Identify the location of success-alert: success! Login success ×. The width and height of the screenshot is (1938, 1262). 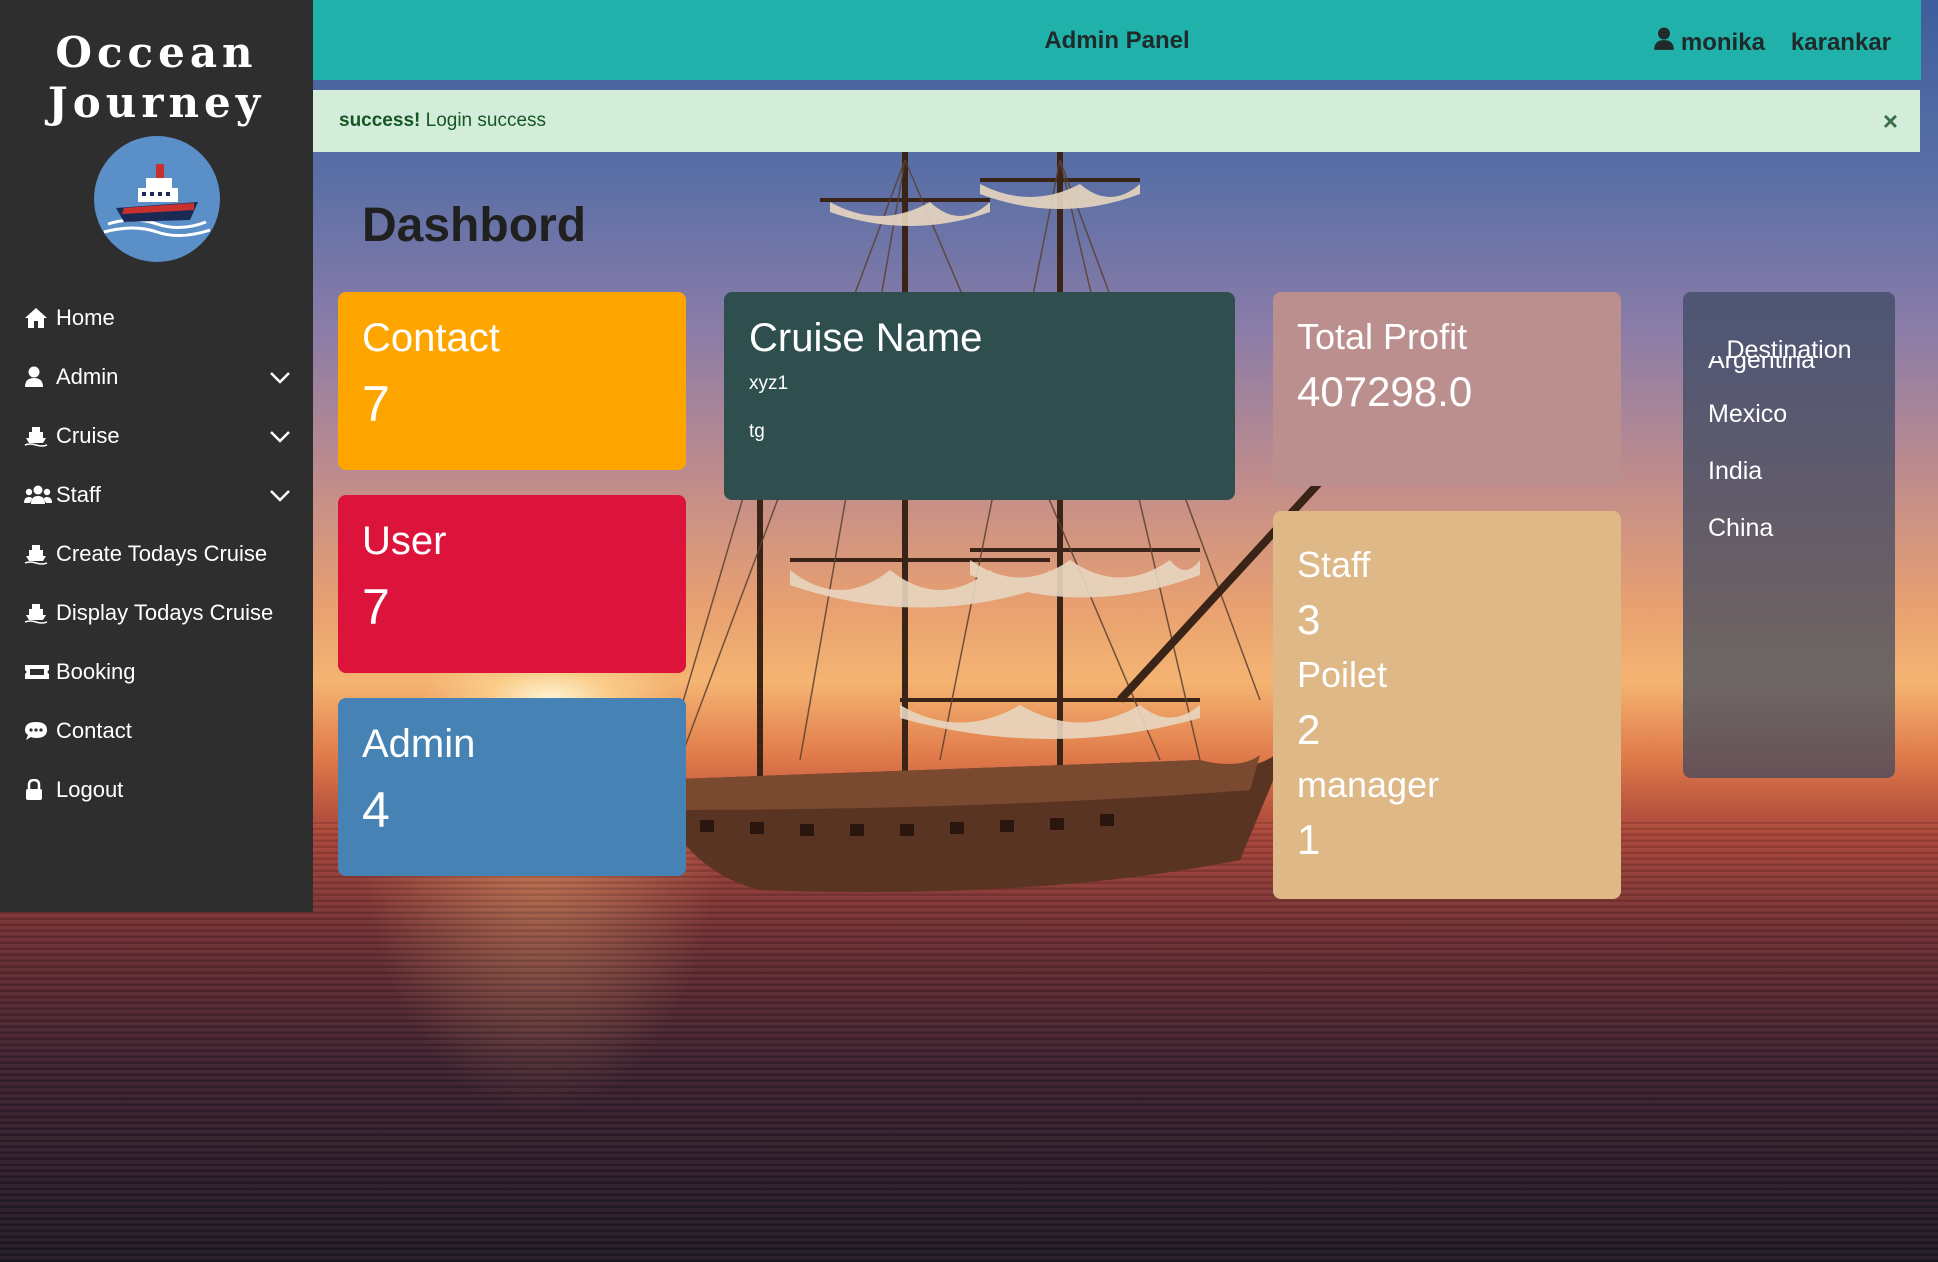
(1116, 121).